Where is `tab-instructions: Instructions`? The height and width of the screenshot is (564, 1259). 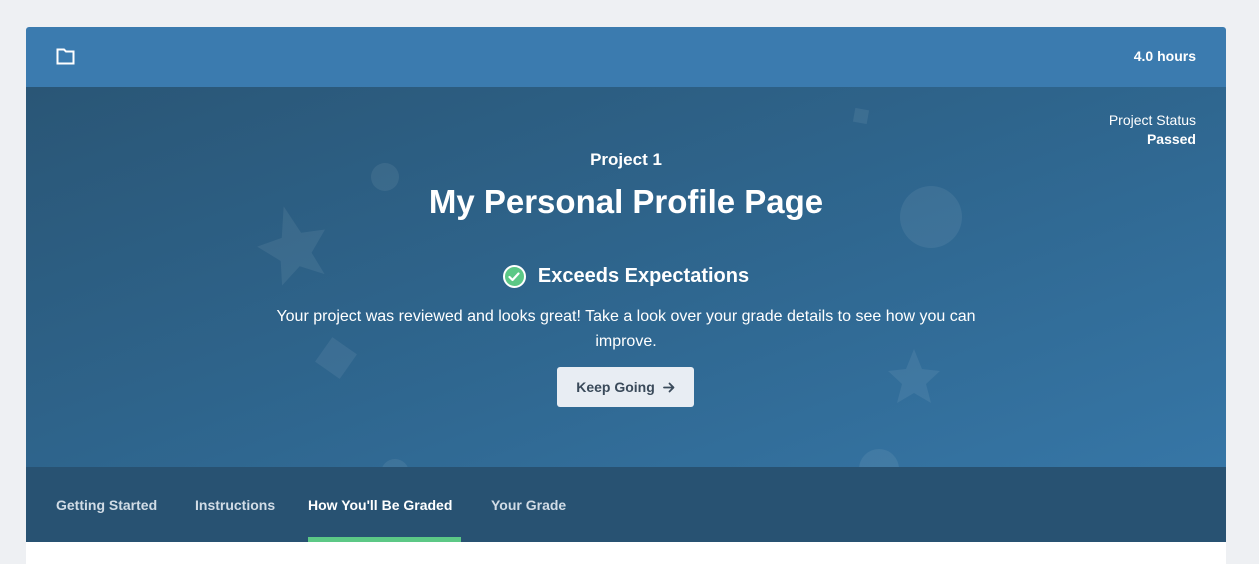 tab-instructions: Instructions is located at coordinates (235, 504).